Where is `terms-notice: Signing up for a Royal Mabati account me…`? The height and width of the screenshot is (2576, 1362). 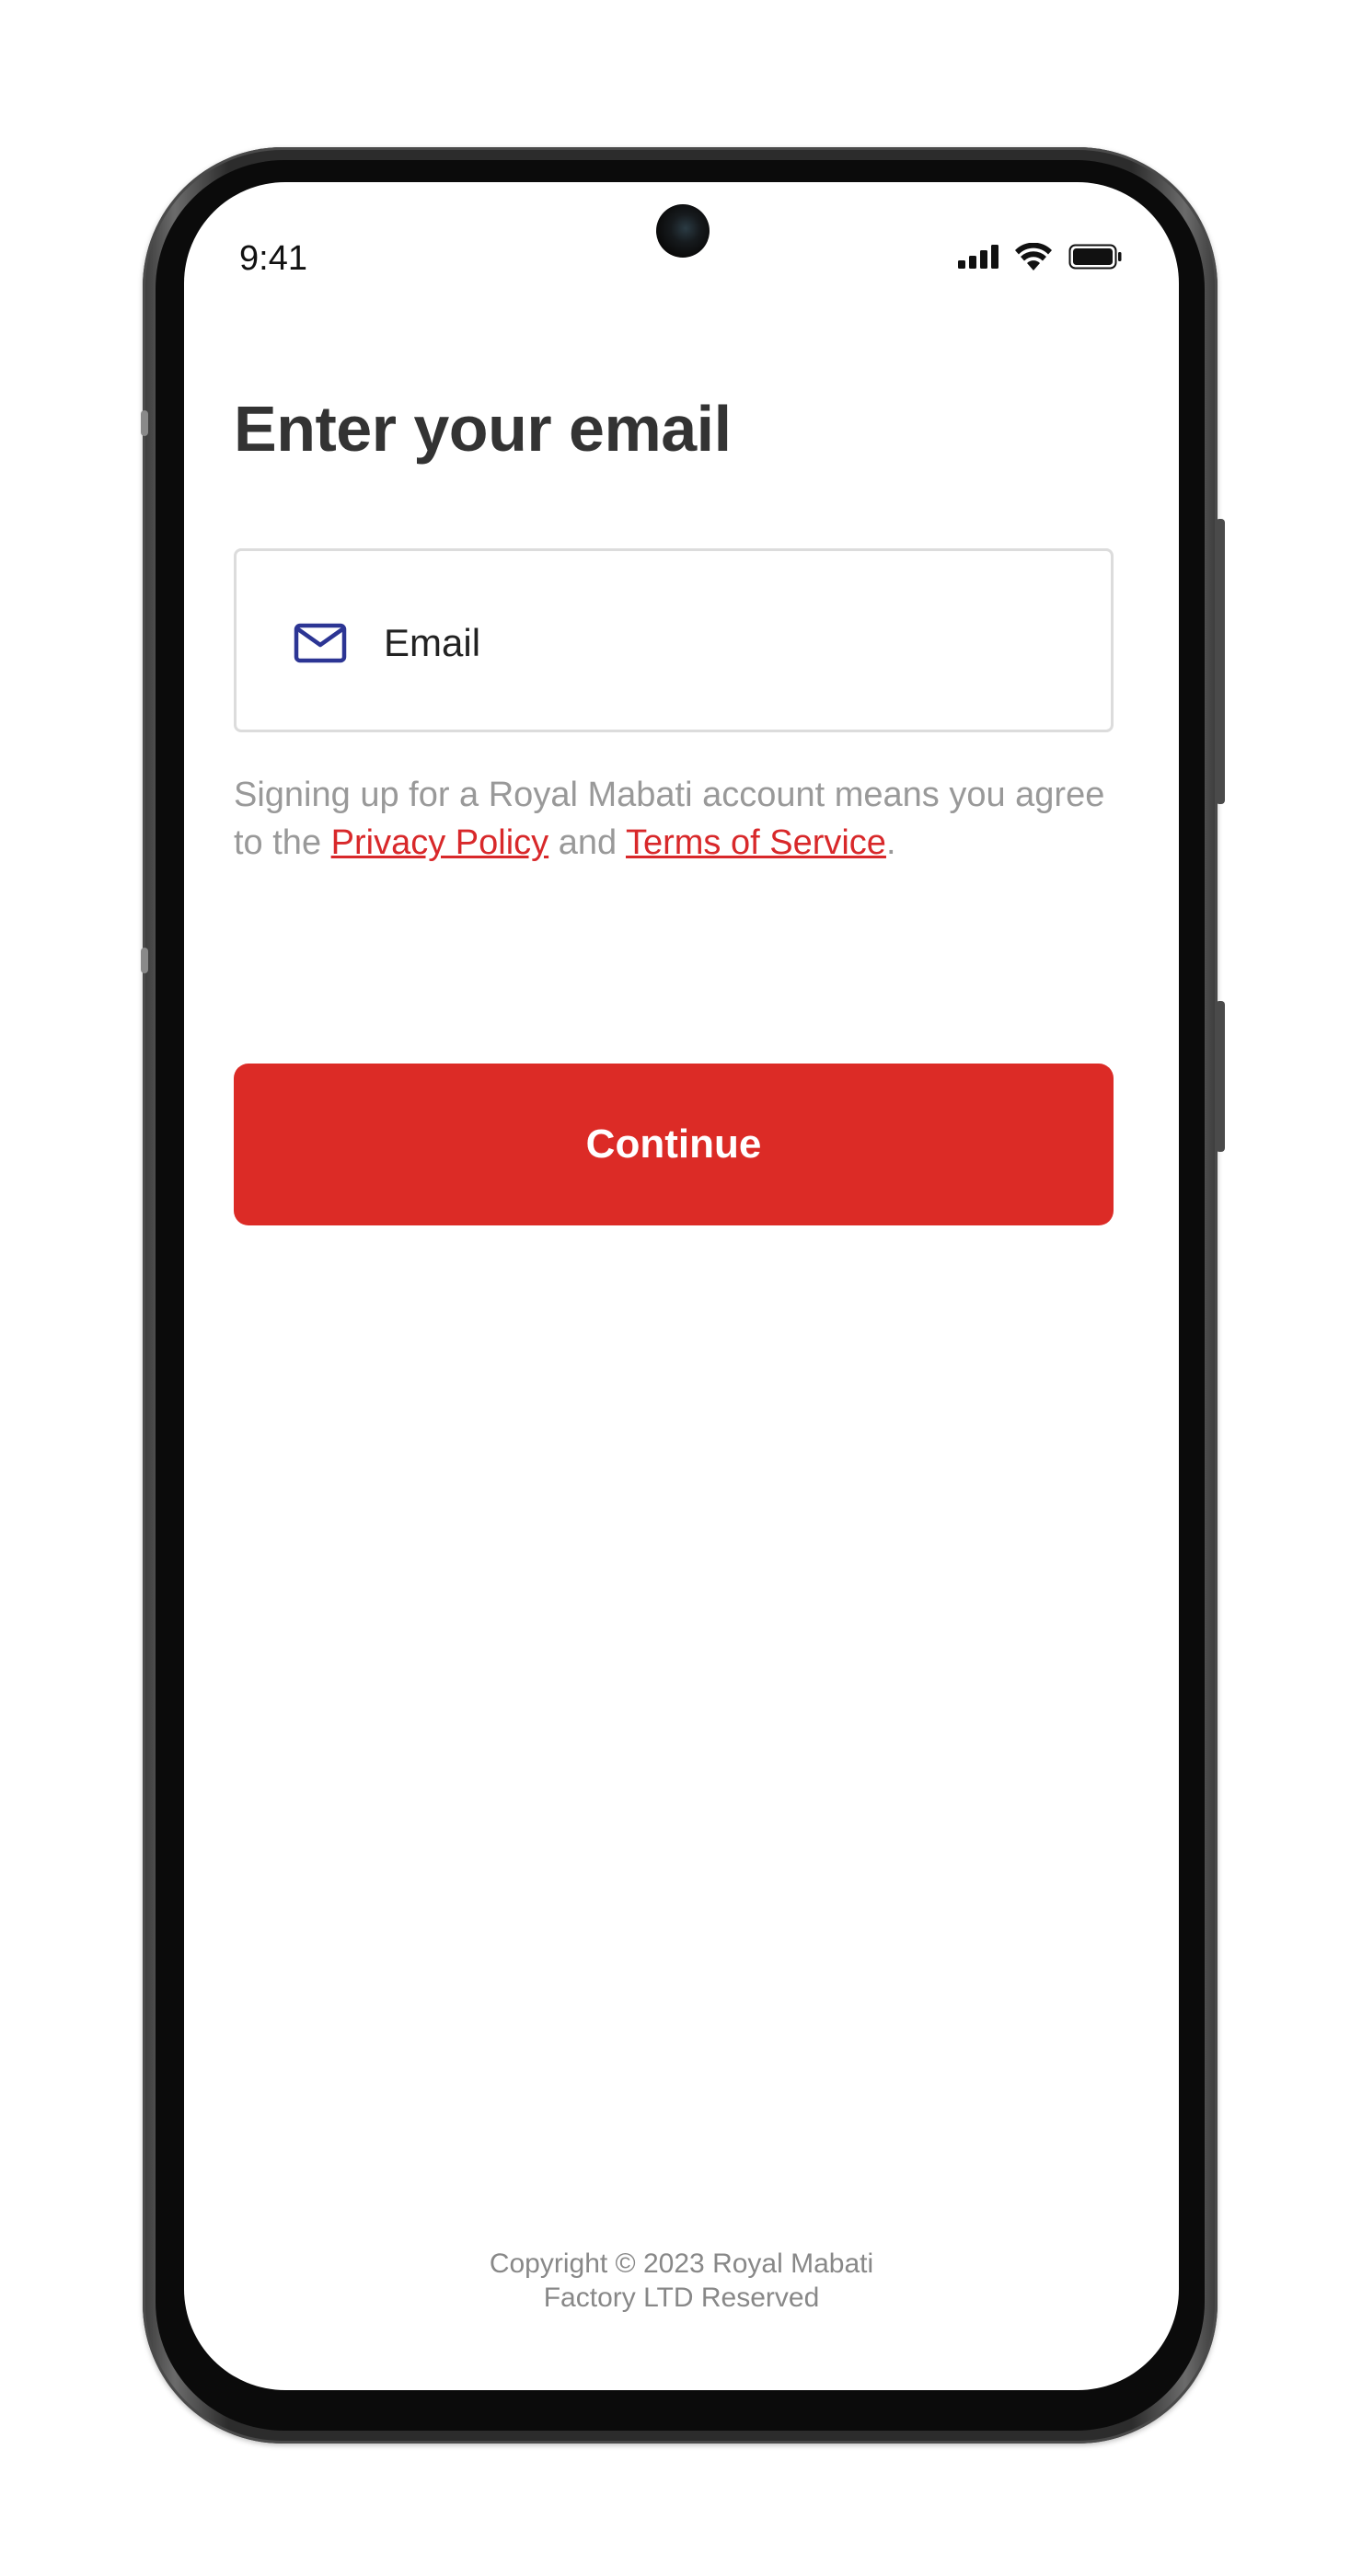 terms-notice: Signing up for a Royal Mabati account me… is located at coordinates (685, 819).